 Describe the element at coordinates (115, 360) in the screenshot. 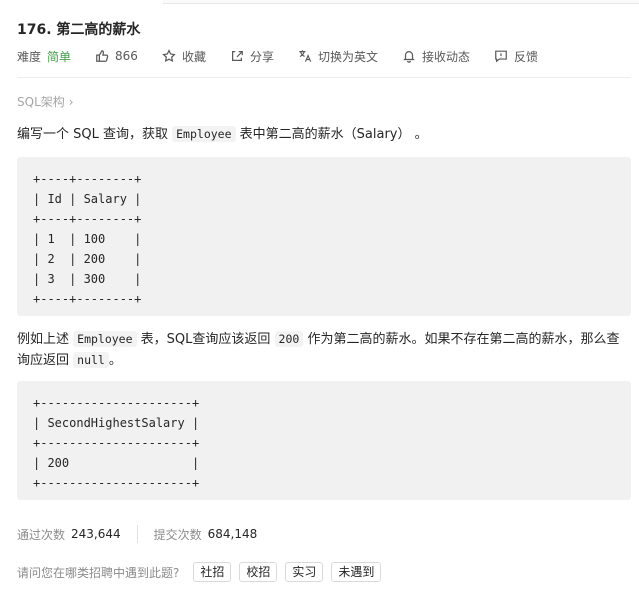

I see `text-segment: 。` at that location.